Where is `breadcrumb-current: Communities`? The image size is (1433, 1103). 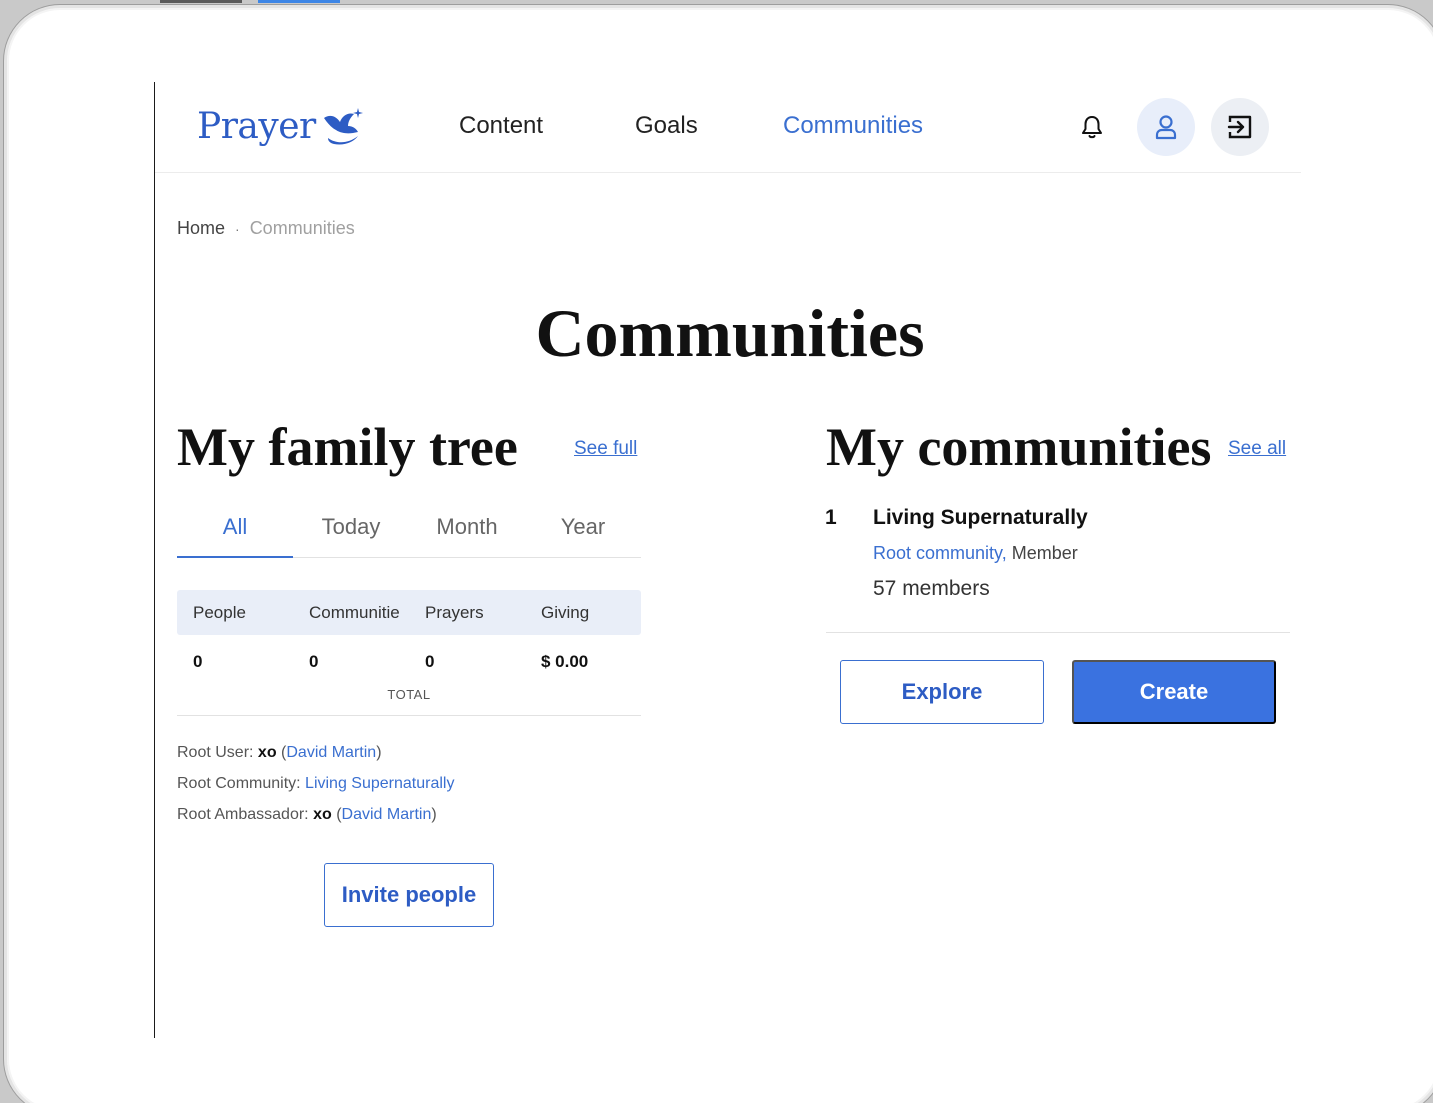 breadcrumb-current: Communities is located at coordinates (302, 228).